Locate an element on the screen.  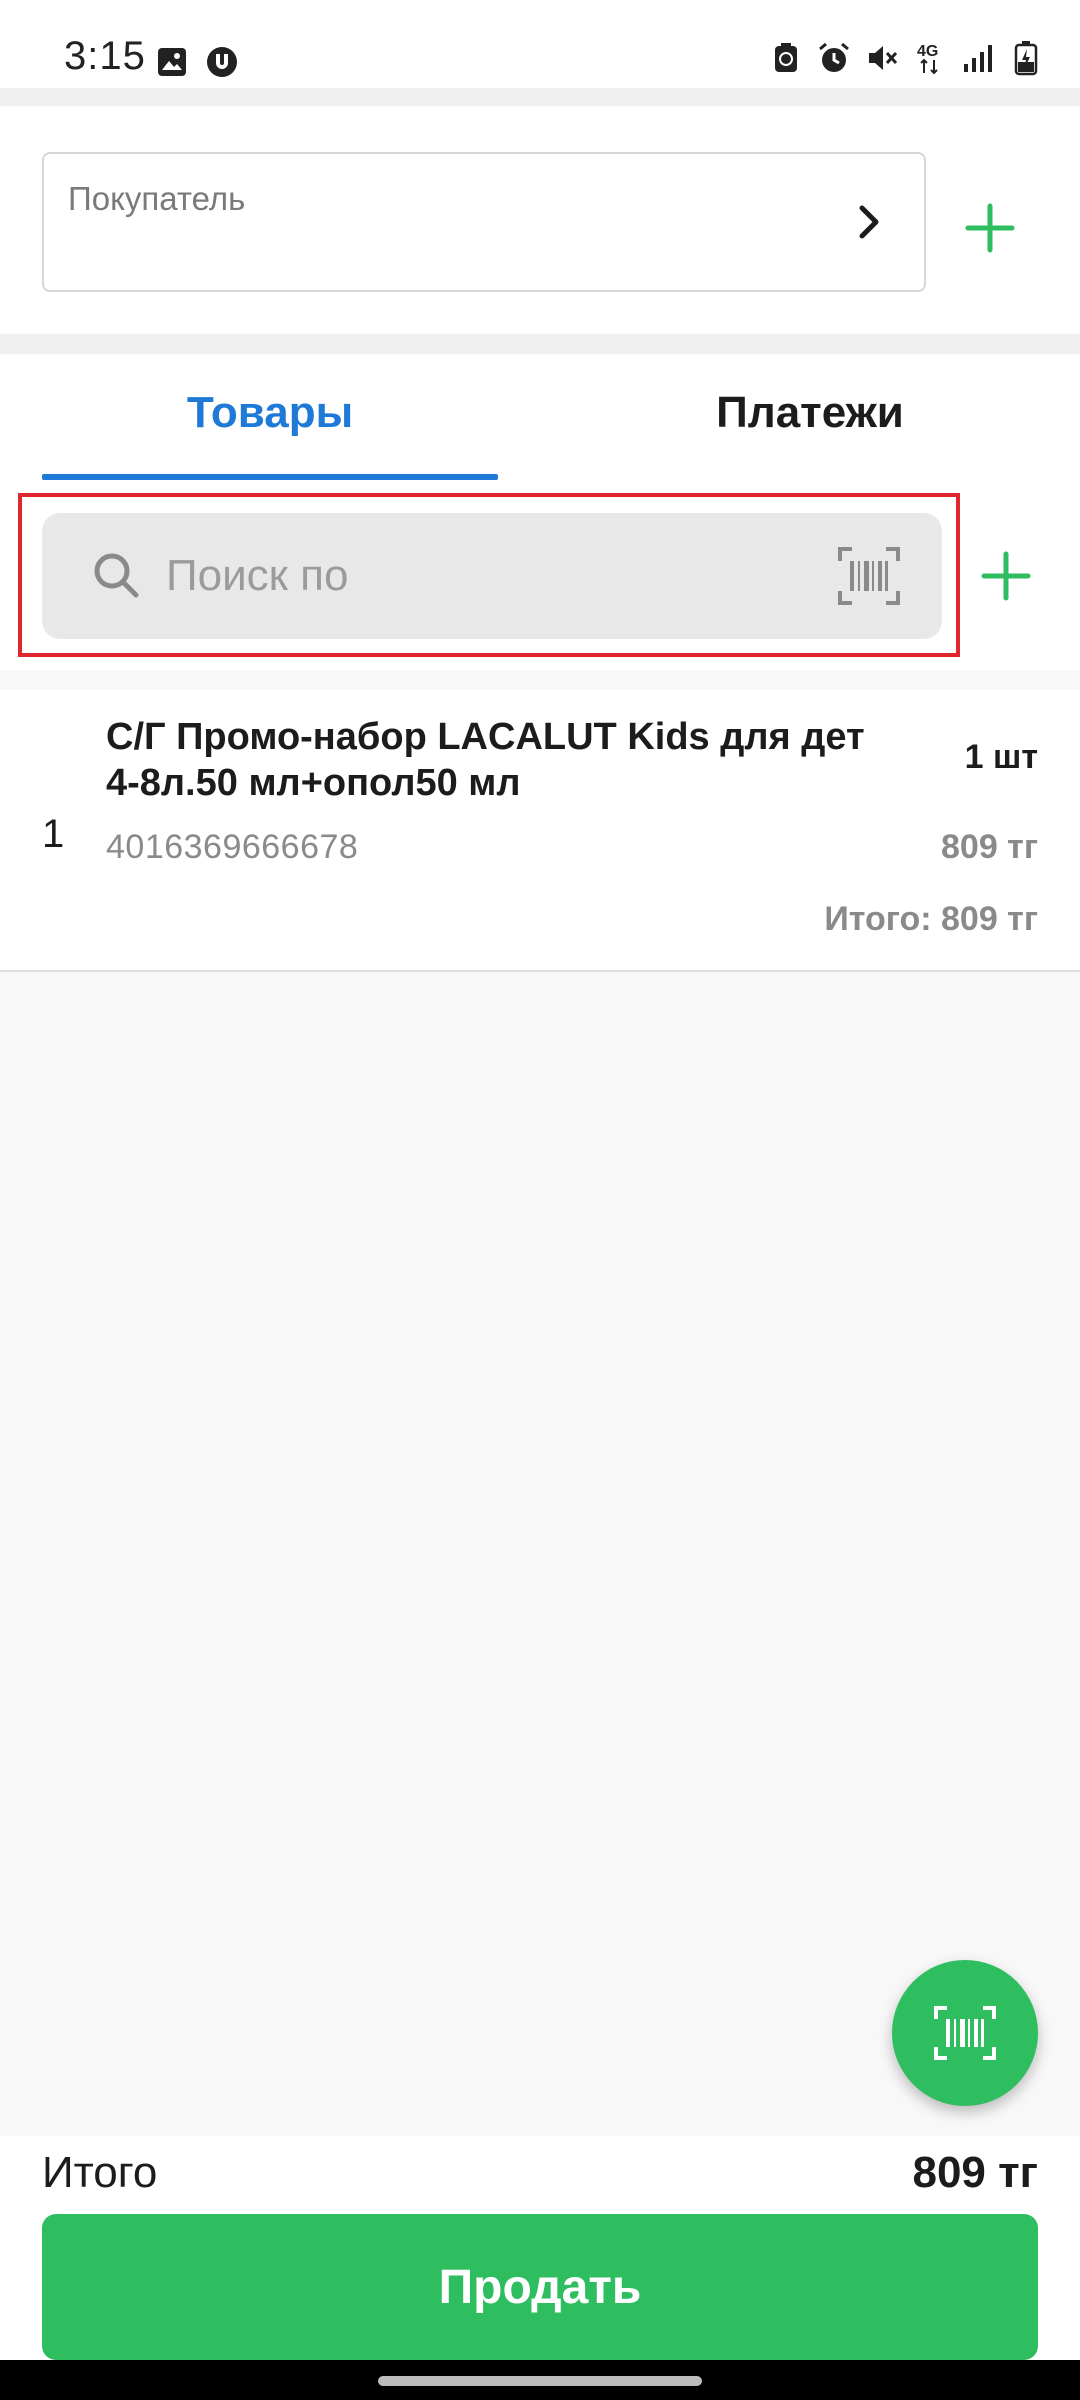
customer-label: Покупатель is located at coordinates (157, 198).